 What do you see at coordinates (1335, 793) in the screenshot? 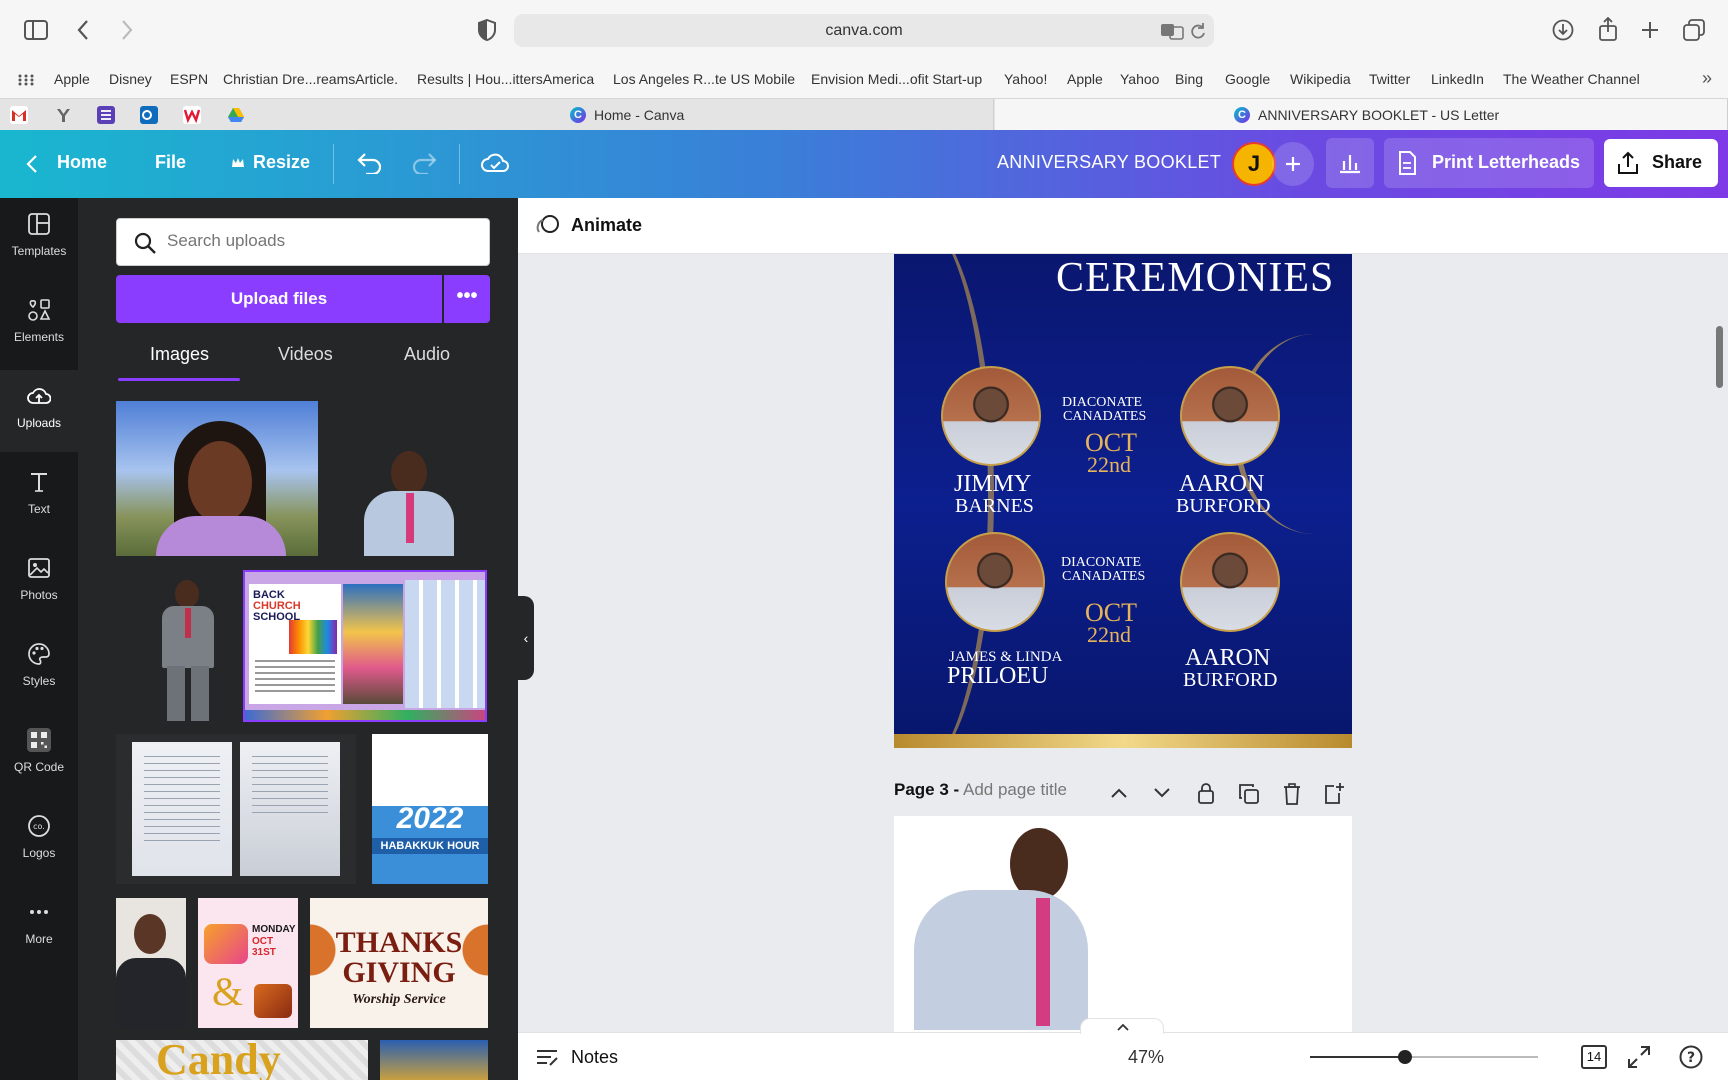
I see `add-page-icon` at bounding box center [1335, 793].